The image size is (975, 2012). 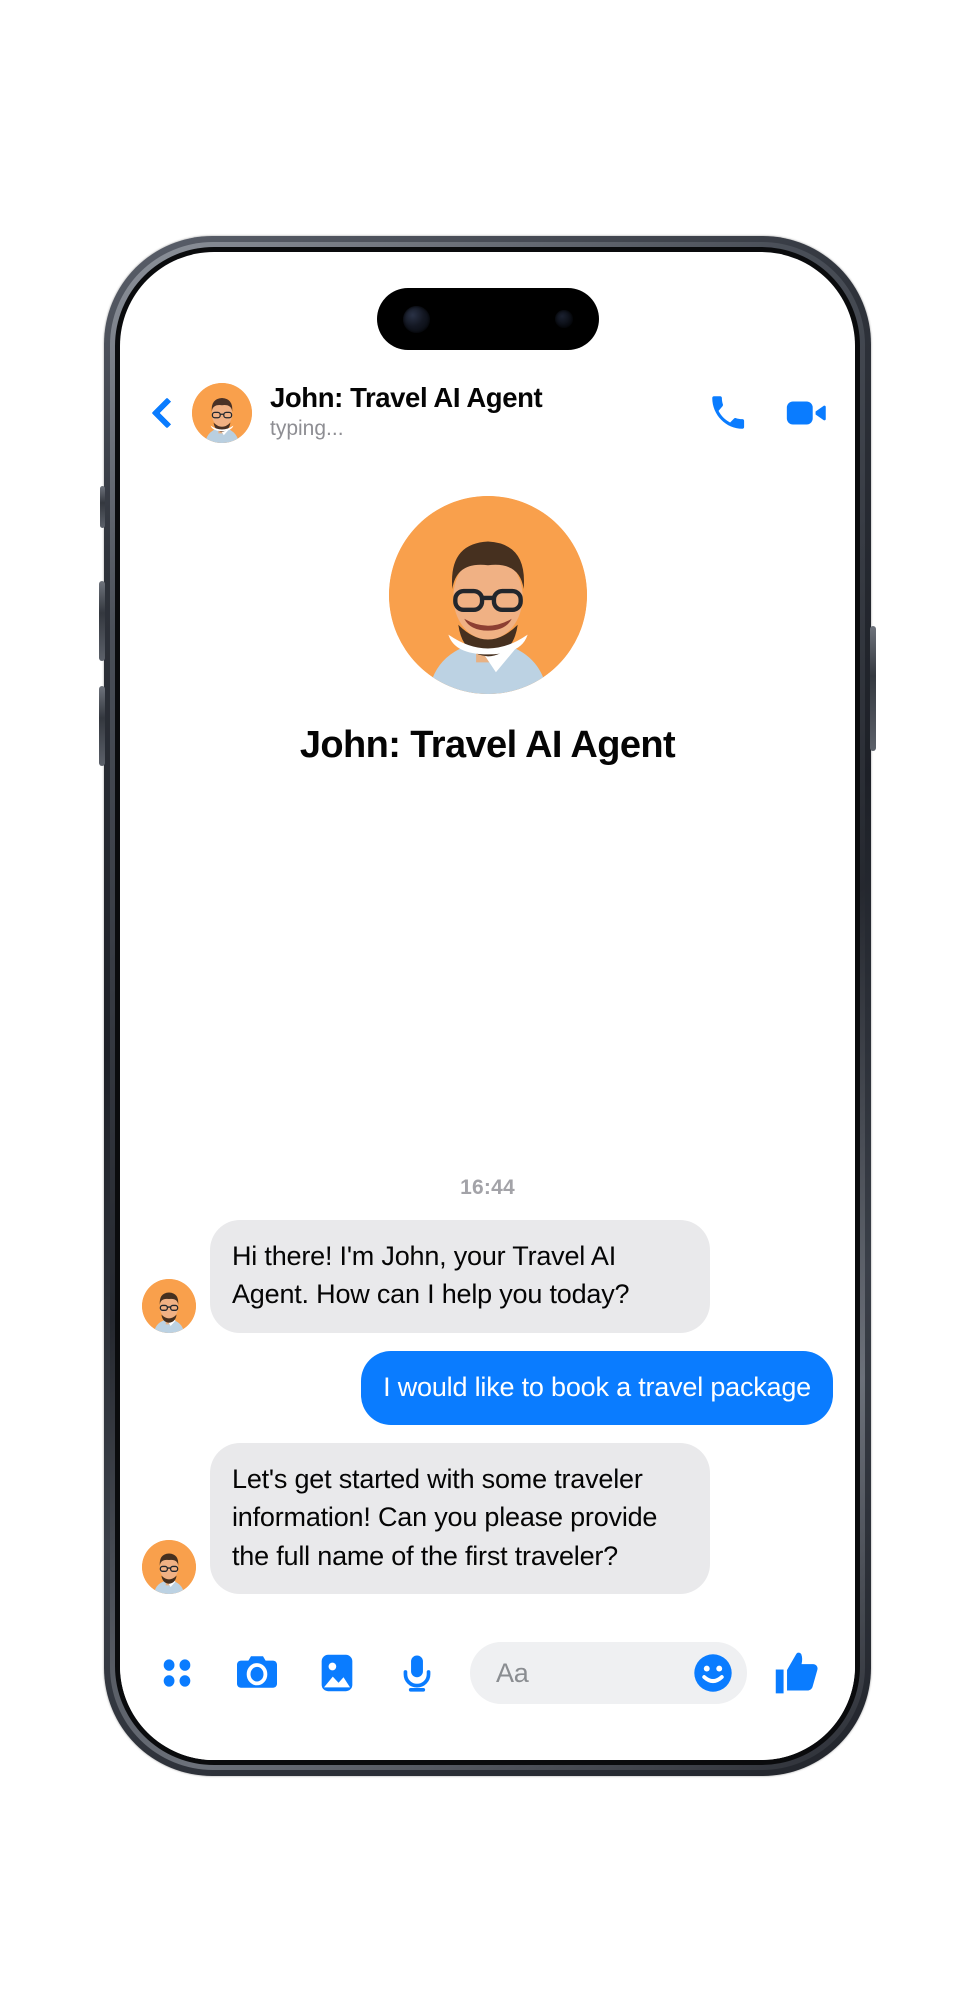 I want to click on microphone-icon, so click(x=417, y=1673).